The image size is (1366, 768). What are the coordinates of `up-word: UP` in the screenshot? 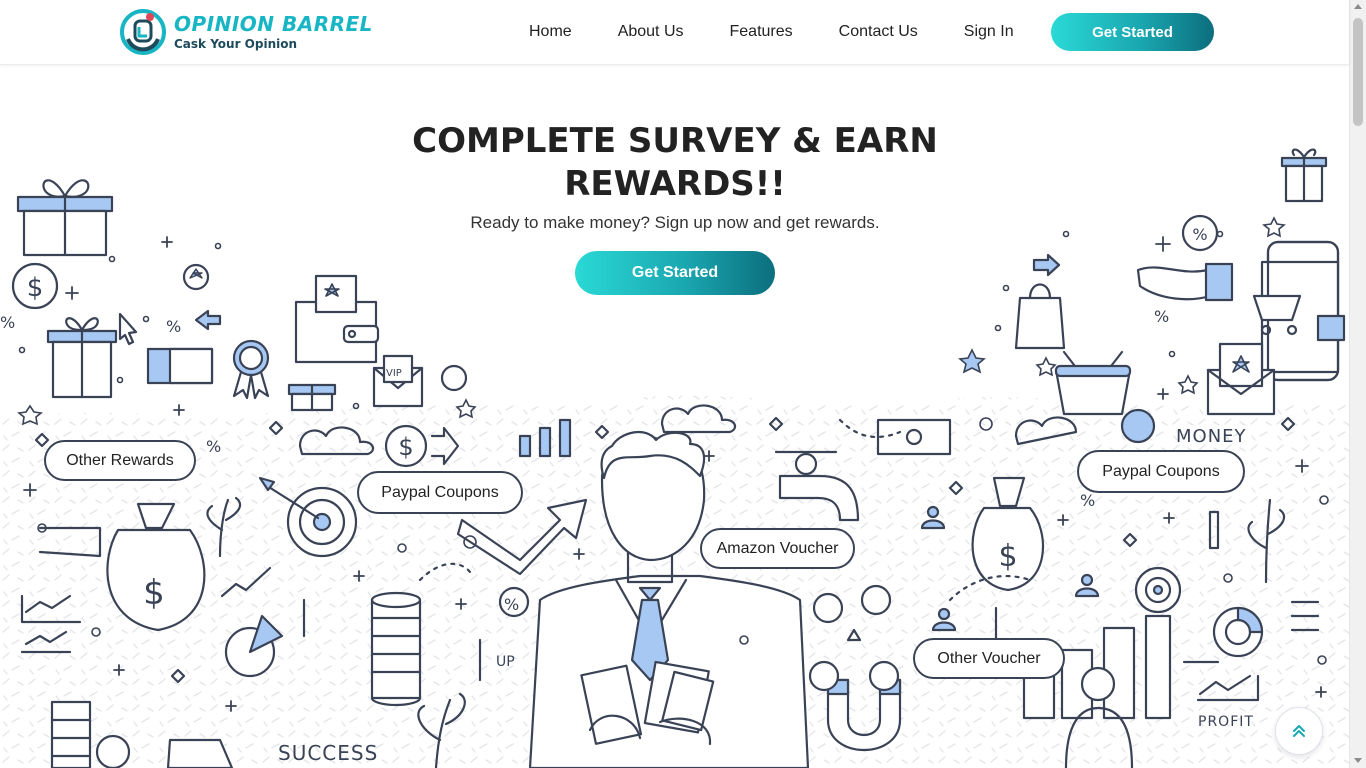 It's located at (505, 662).